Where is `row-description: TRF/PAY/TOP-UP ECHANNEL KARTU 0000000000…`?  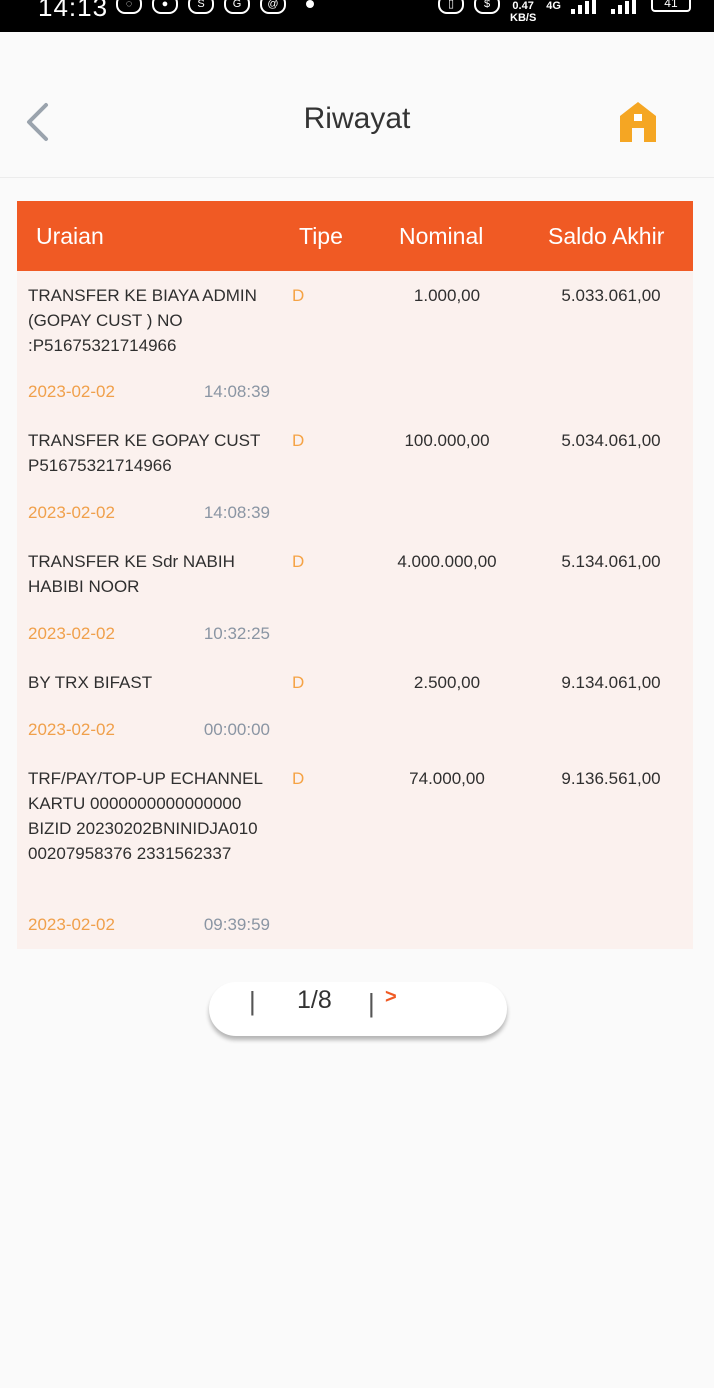
row-description: TRF/PAY/TOP-UP ECHANNEL KARTU 0000000000… is located at coordinates (145, 816).